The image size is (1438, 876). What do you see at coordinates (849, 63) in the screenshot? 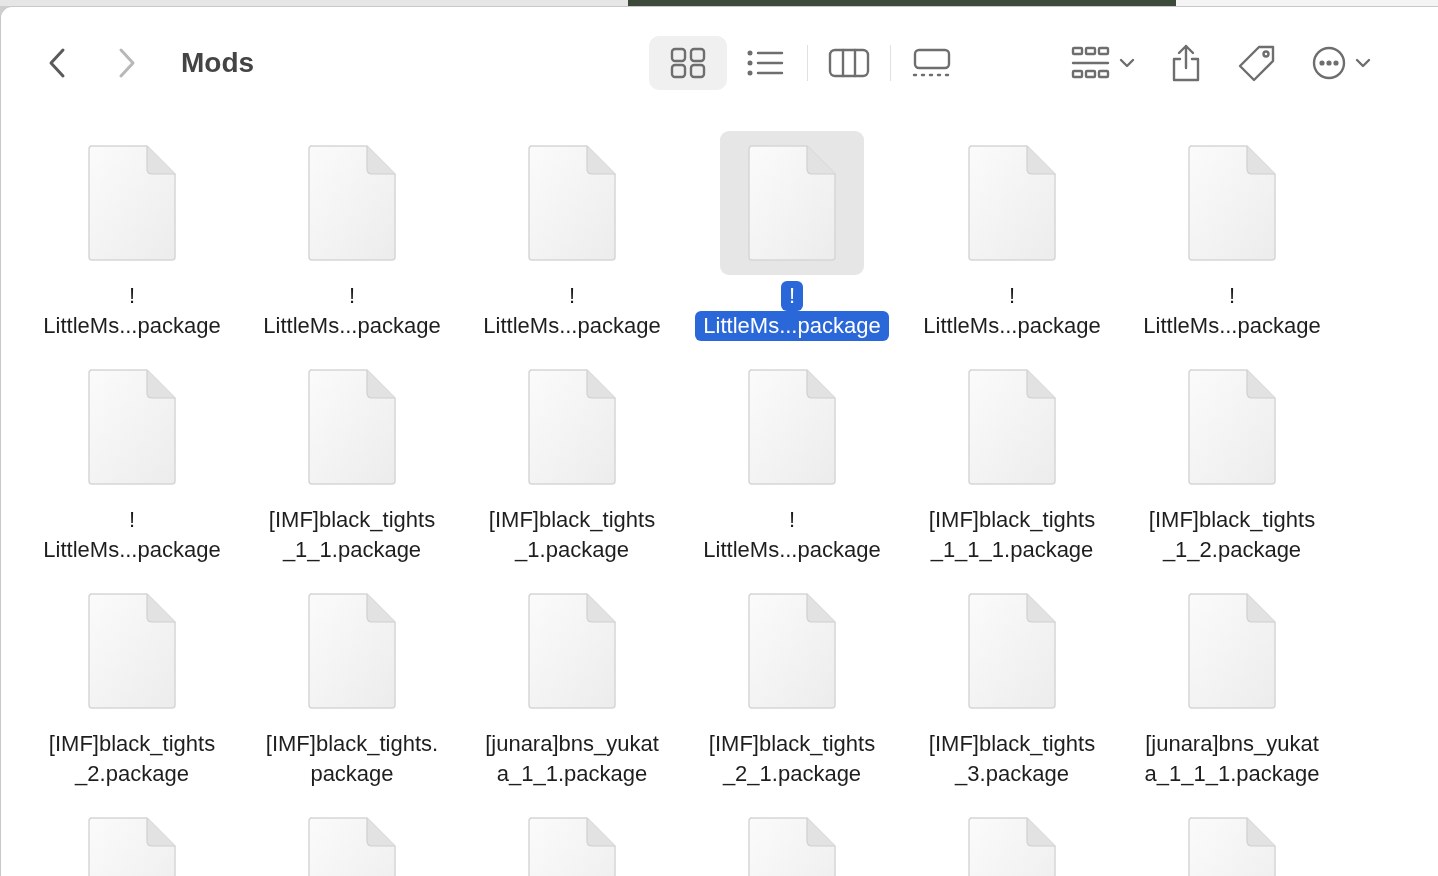
I see `column-view-icon` at bounding box center [849, 63].